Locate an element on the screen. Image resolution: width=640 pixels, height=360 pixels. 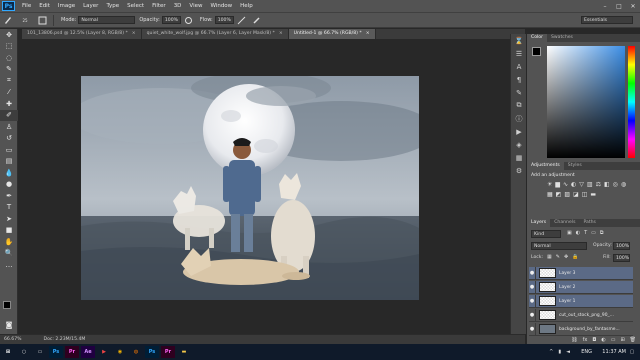
layer-name: Layer 1 is located at coordinates (567, 301).